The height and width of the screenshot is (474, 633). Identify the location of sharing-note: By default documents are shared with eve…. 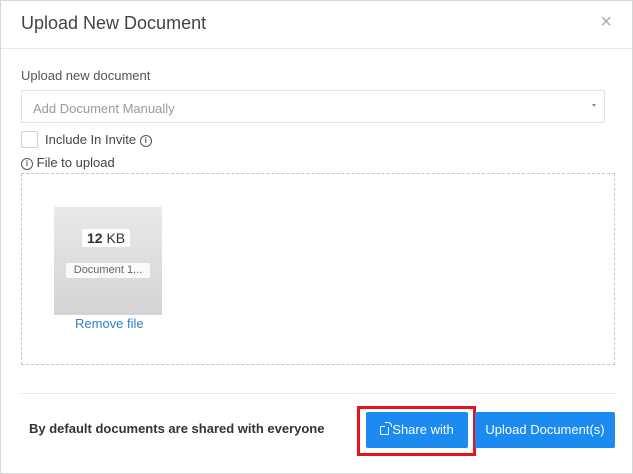
(177, 428).